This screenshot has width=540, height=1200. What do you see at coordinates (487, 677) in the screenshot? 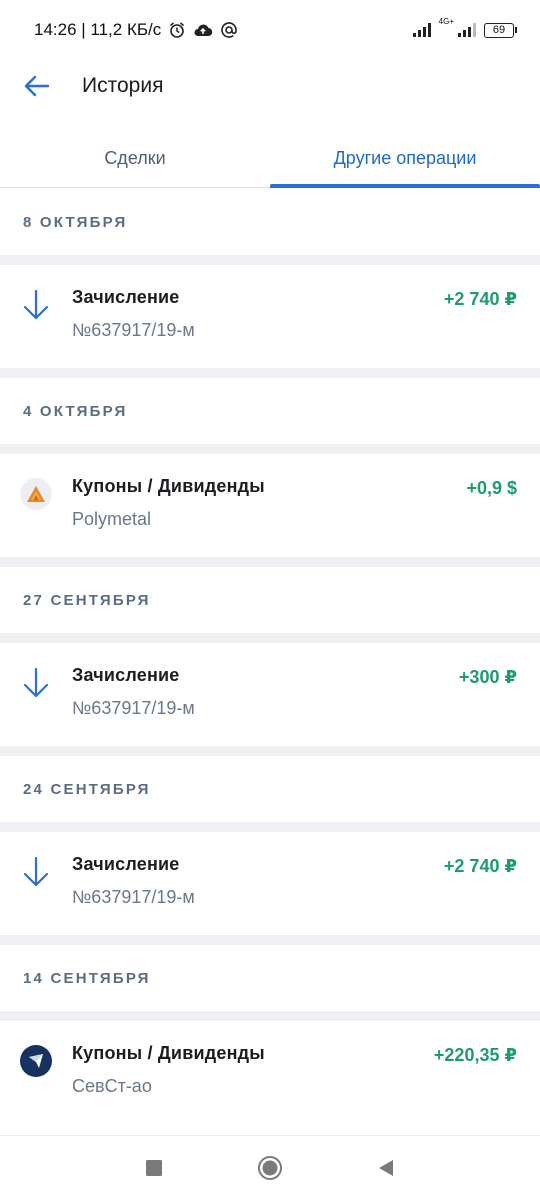
I see `item-amount: +300 ₽` at bounding box center [487, 677].